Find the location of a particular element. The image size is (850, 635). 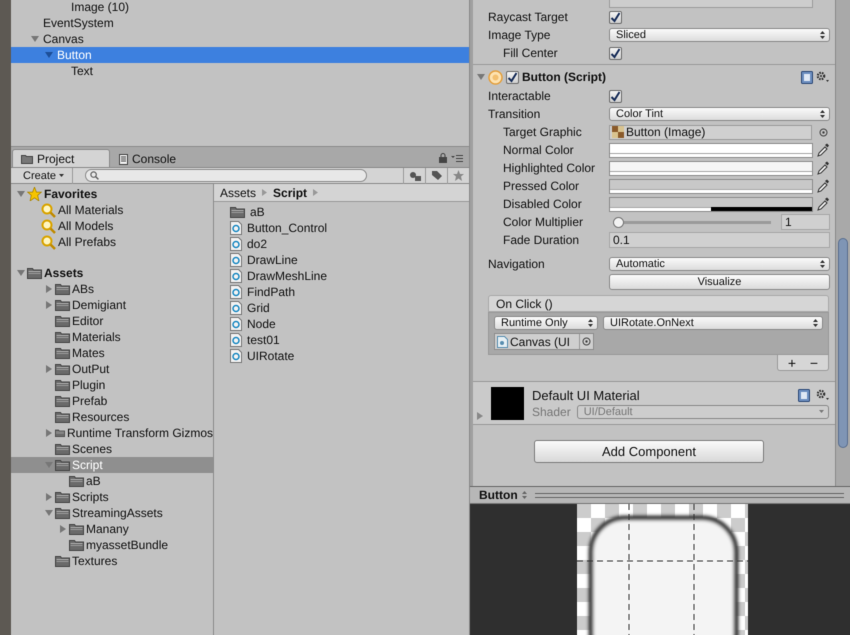

dropdown: Color Tint is located at coordinates (719, 114).